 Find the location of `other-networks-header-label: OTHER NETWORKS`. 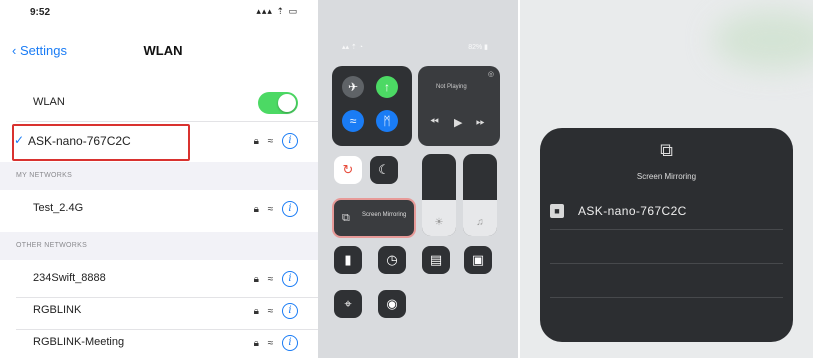

other-networks-header-label: OTHER NETWORKS is located at coordinates (52, 245).